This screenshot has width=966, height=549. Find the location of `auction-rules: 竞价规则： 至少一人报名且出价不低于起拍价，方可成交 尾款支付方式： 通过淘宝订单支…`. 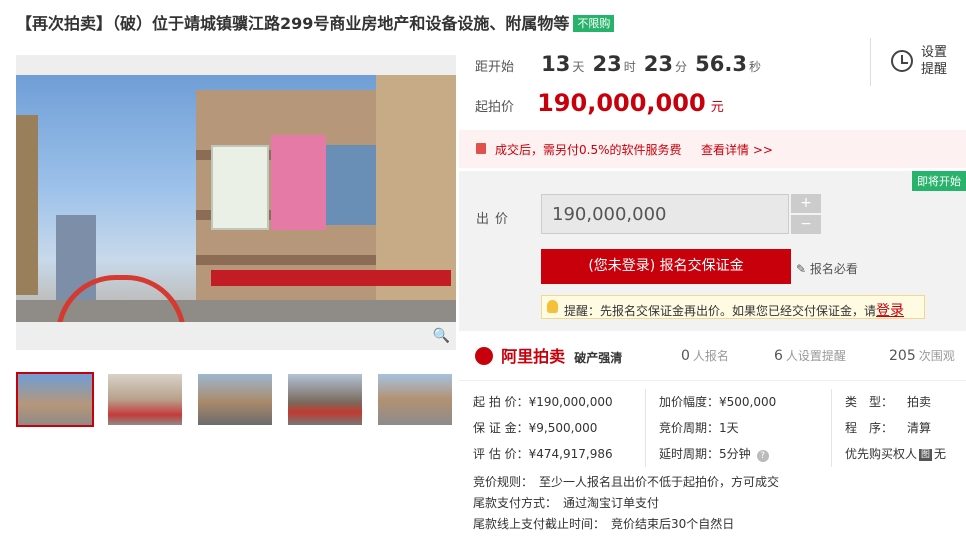

auction-rules: 竞价规则： 至少一人报名且出价不低于起拍价，方可成交 尾款支付方式： 通过淘宝订单支… is located at coordinates (626, 503).